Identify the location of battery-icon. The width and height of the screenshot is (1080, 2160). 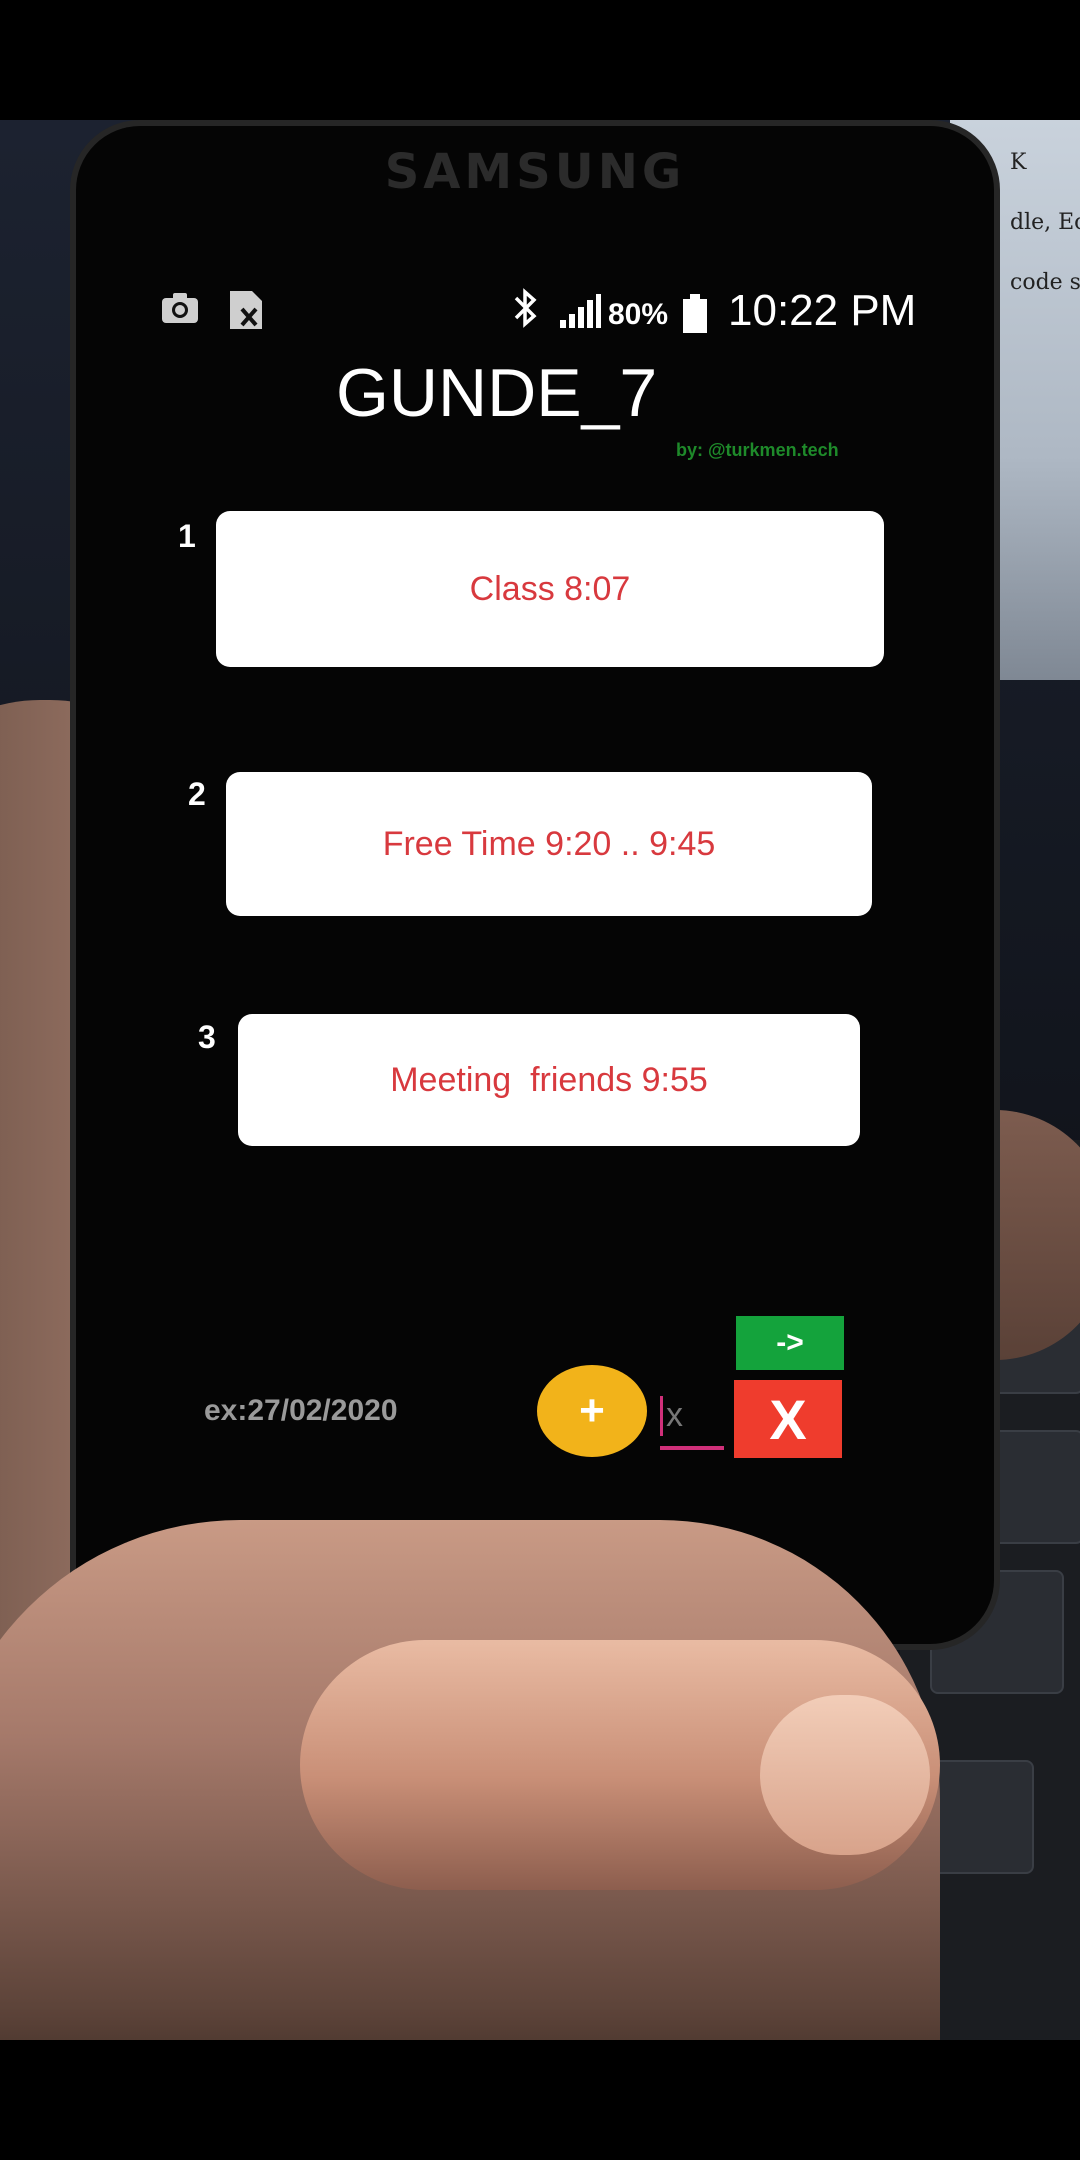
(695, 316).